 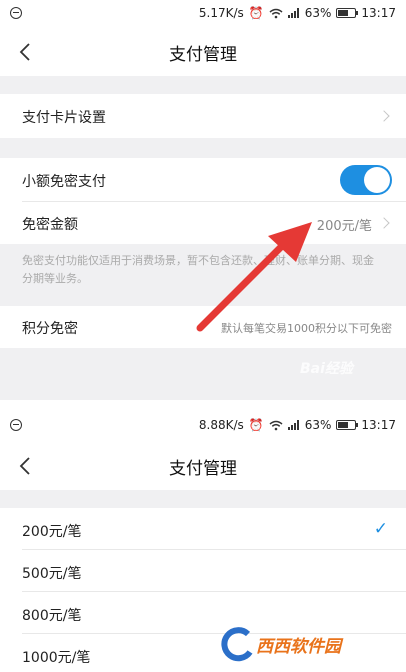 What do you see at coordinates (221, 425) in the screenshot?
I see `network-speed: 8.88K/s` at bounding box center [221, 425].